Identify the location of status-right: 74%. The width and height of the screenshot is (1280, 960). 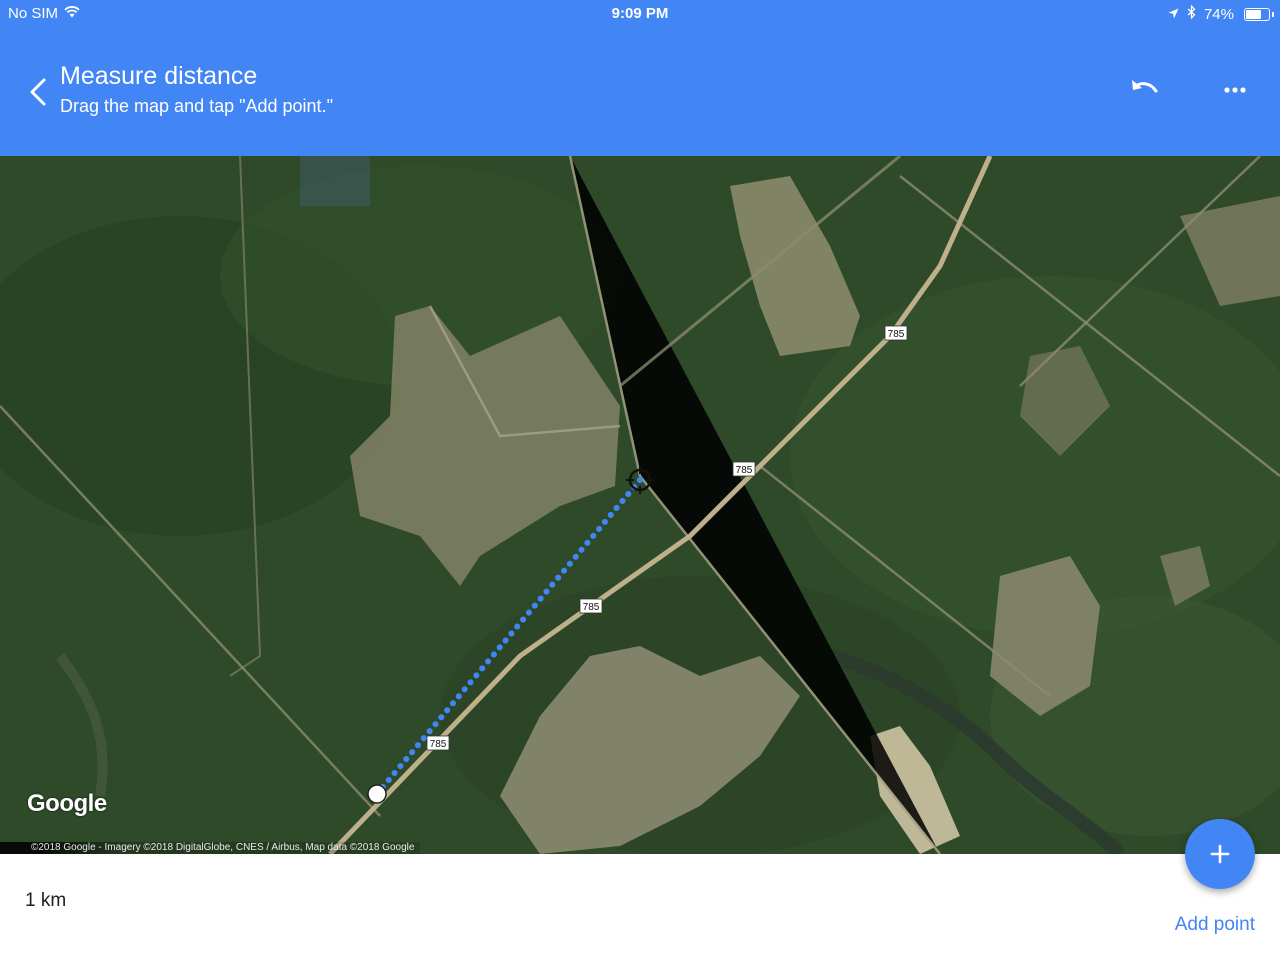
(1221, 13).